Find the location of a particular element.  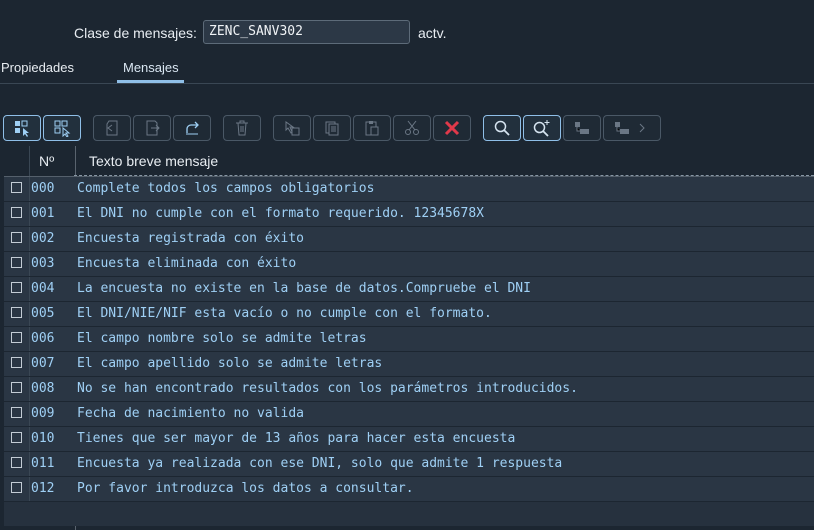

tab-propiedades: Propiedades is located at coordinates (37, 67).